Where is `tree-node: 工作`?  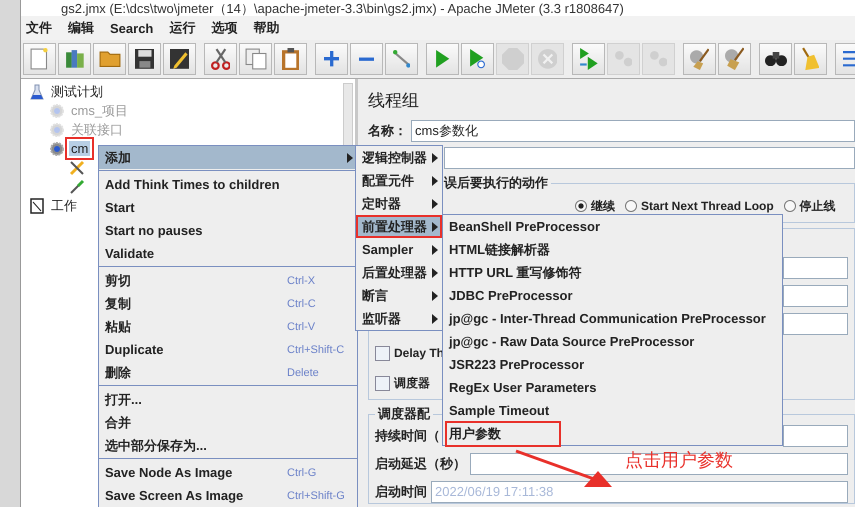 tree-node: 工作 is located at coordinates (64, 205).